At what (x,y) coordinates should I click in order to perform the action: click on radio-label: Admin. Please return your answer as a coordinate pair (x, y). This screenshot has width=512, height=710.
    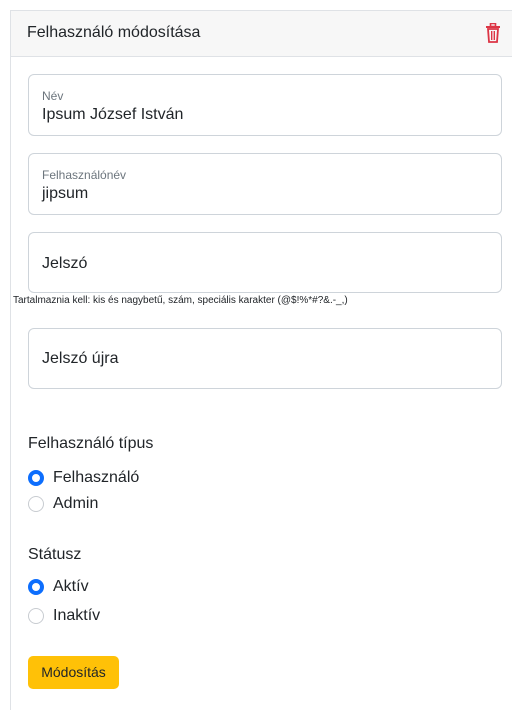
    Looking at the image, I should click on (76, 503).